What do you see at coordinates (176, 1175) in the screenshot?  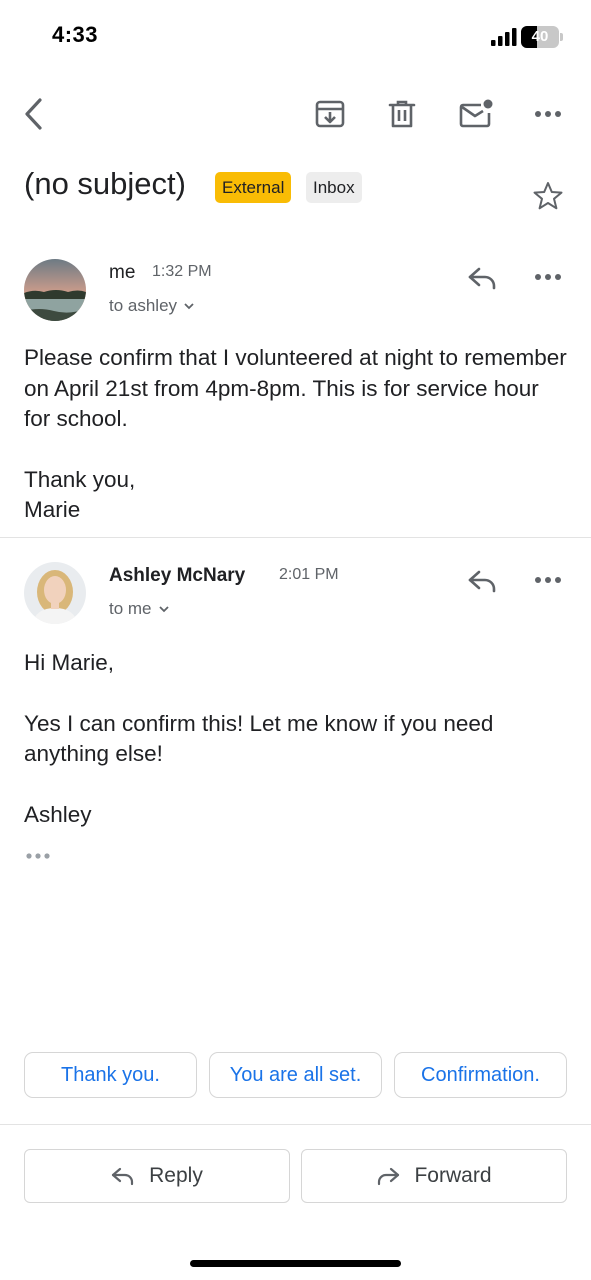 I see `reply-label: Reply` at bounding box center [176, 1175].